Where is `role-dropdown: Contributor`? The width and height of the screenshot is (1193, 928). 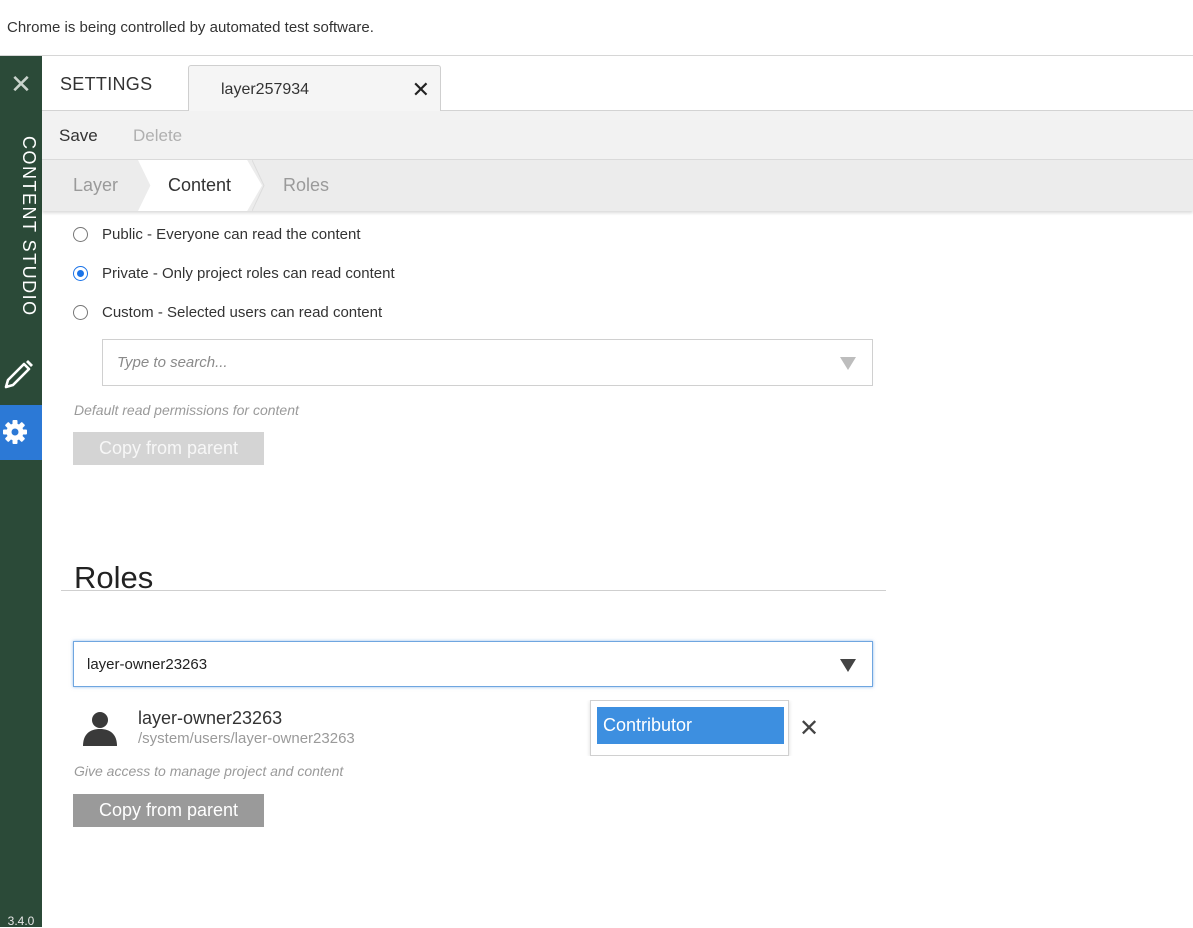 role-dropdown: Contributor is located at coordinates (689, 728).